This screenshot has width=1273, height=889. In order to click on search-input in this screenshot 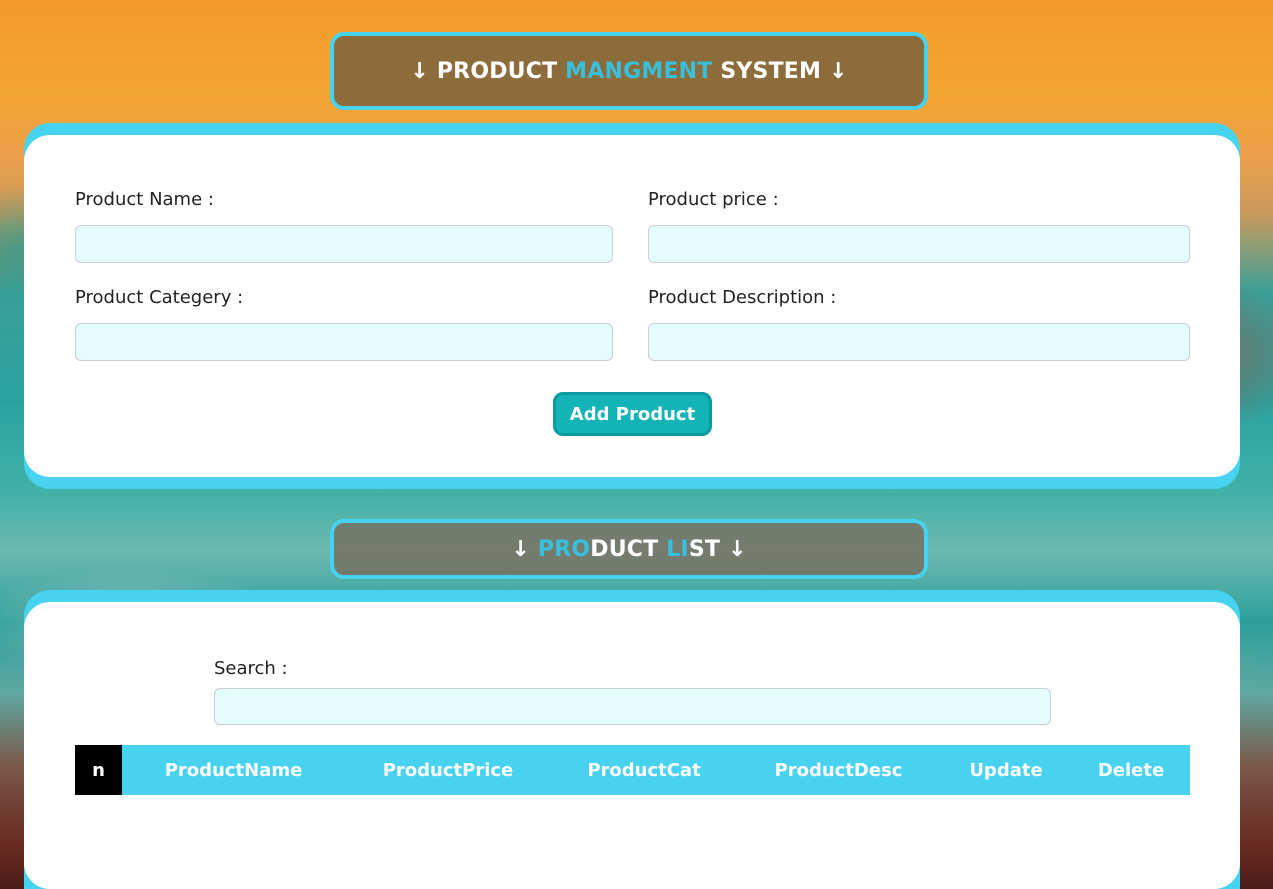, I will do `click(632, 706)`.